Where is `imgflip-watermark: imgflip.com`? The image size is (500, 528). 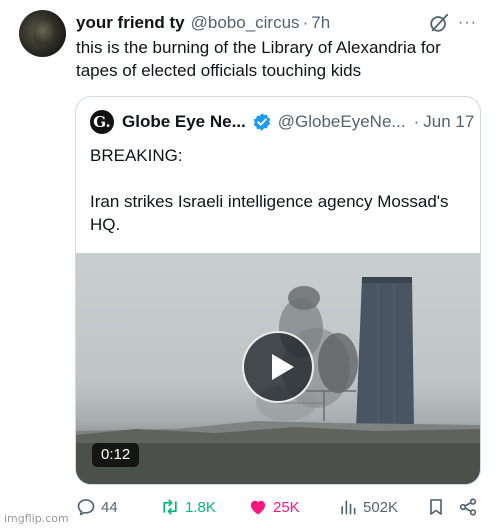
imgflip-watermark: imgflip.com is located at coordinates (36, 518).